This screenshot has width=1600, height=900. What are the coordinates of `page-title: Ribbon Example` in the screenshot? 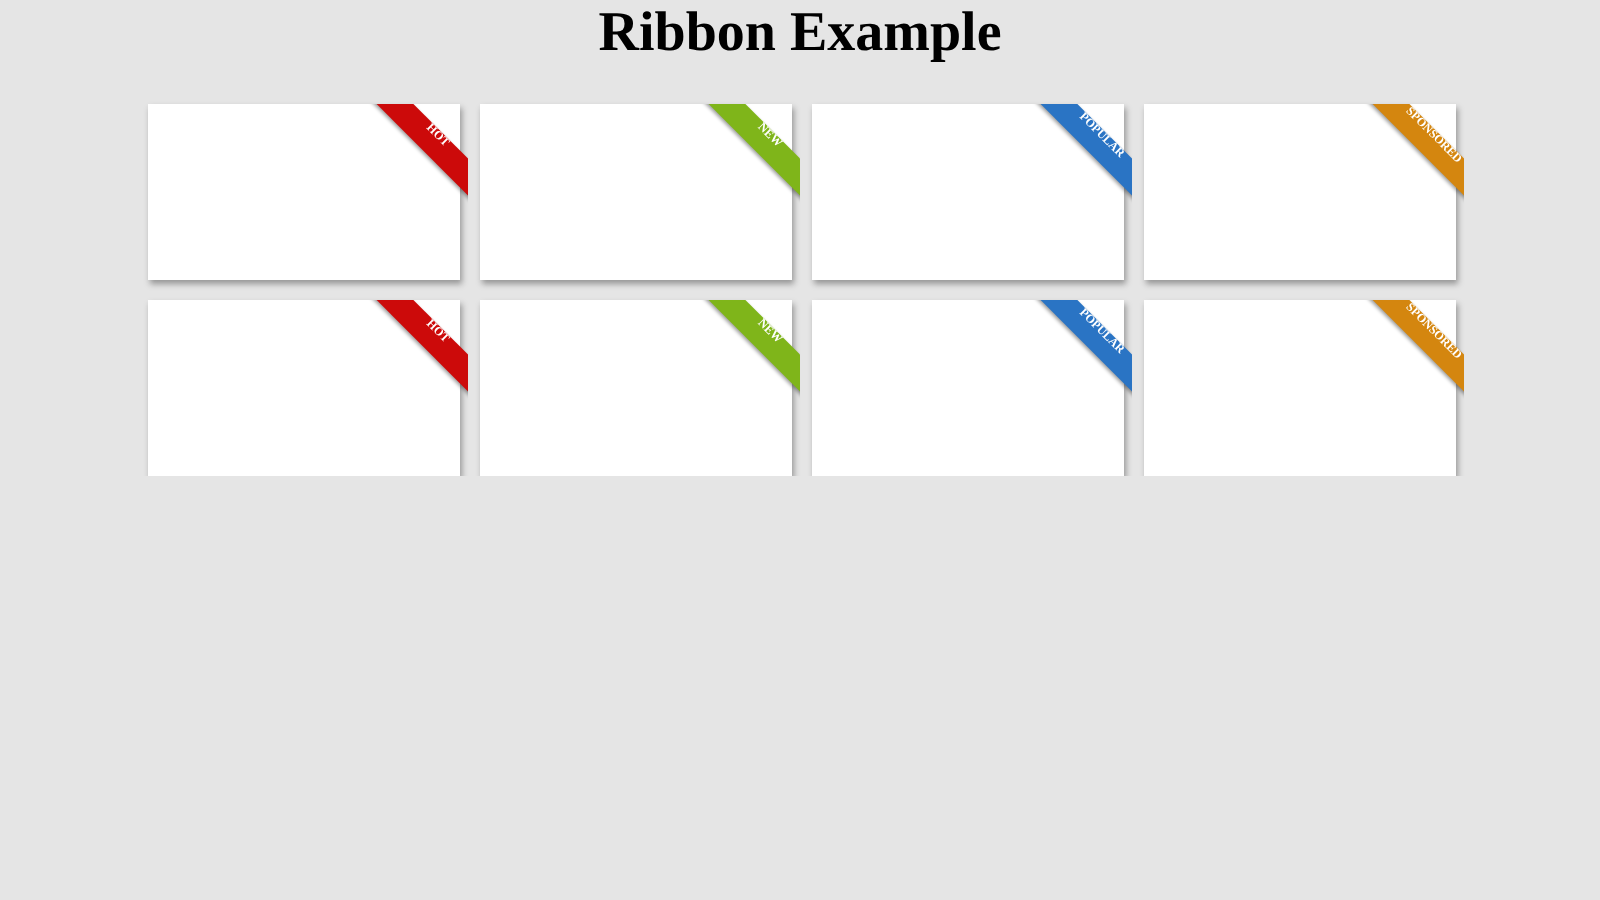 It's located at (800, 34).